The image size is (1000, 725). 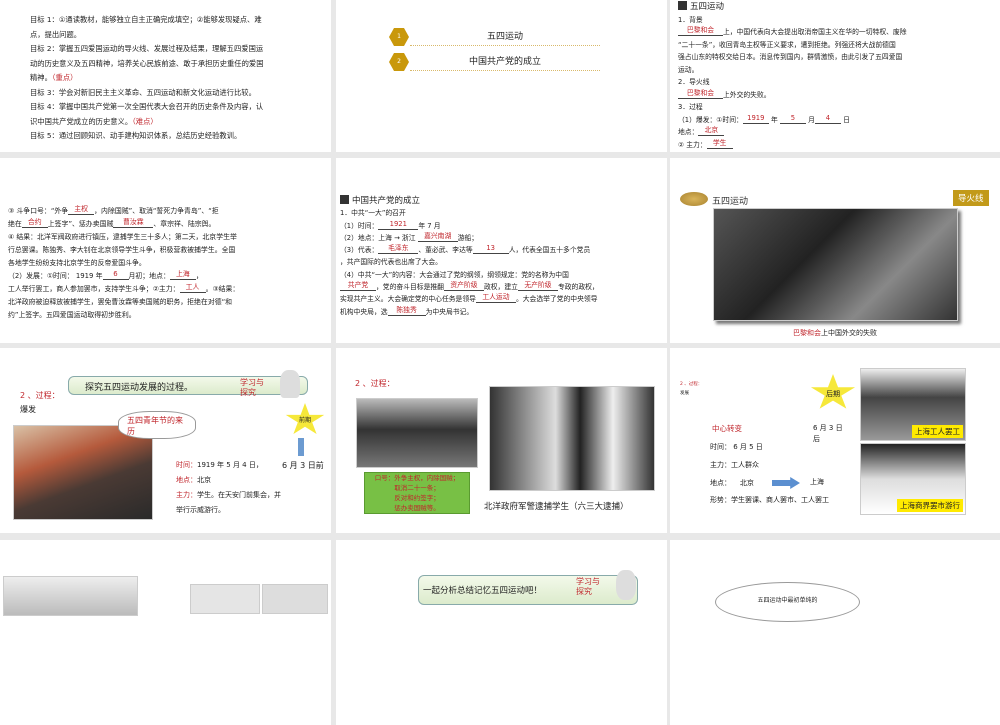 What do you see at coordinates (186, 465) in the screenshot?
I see `label: 时间：` at bounding box center [186, 465].